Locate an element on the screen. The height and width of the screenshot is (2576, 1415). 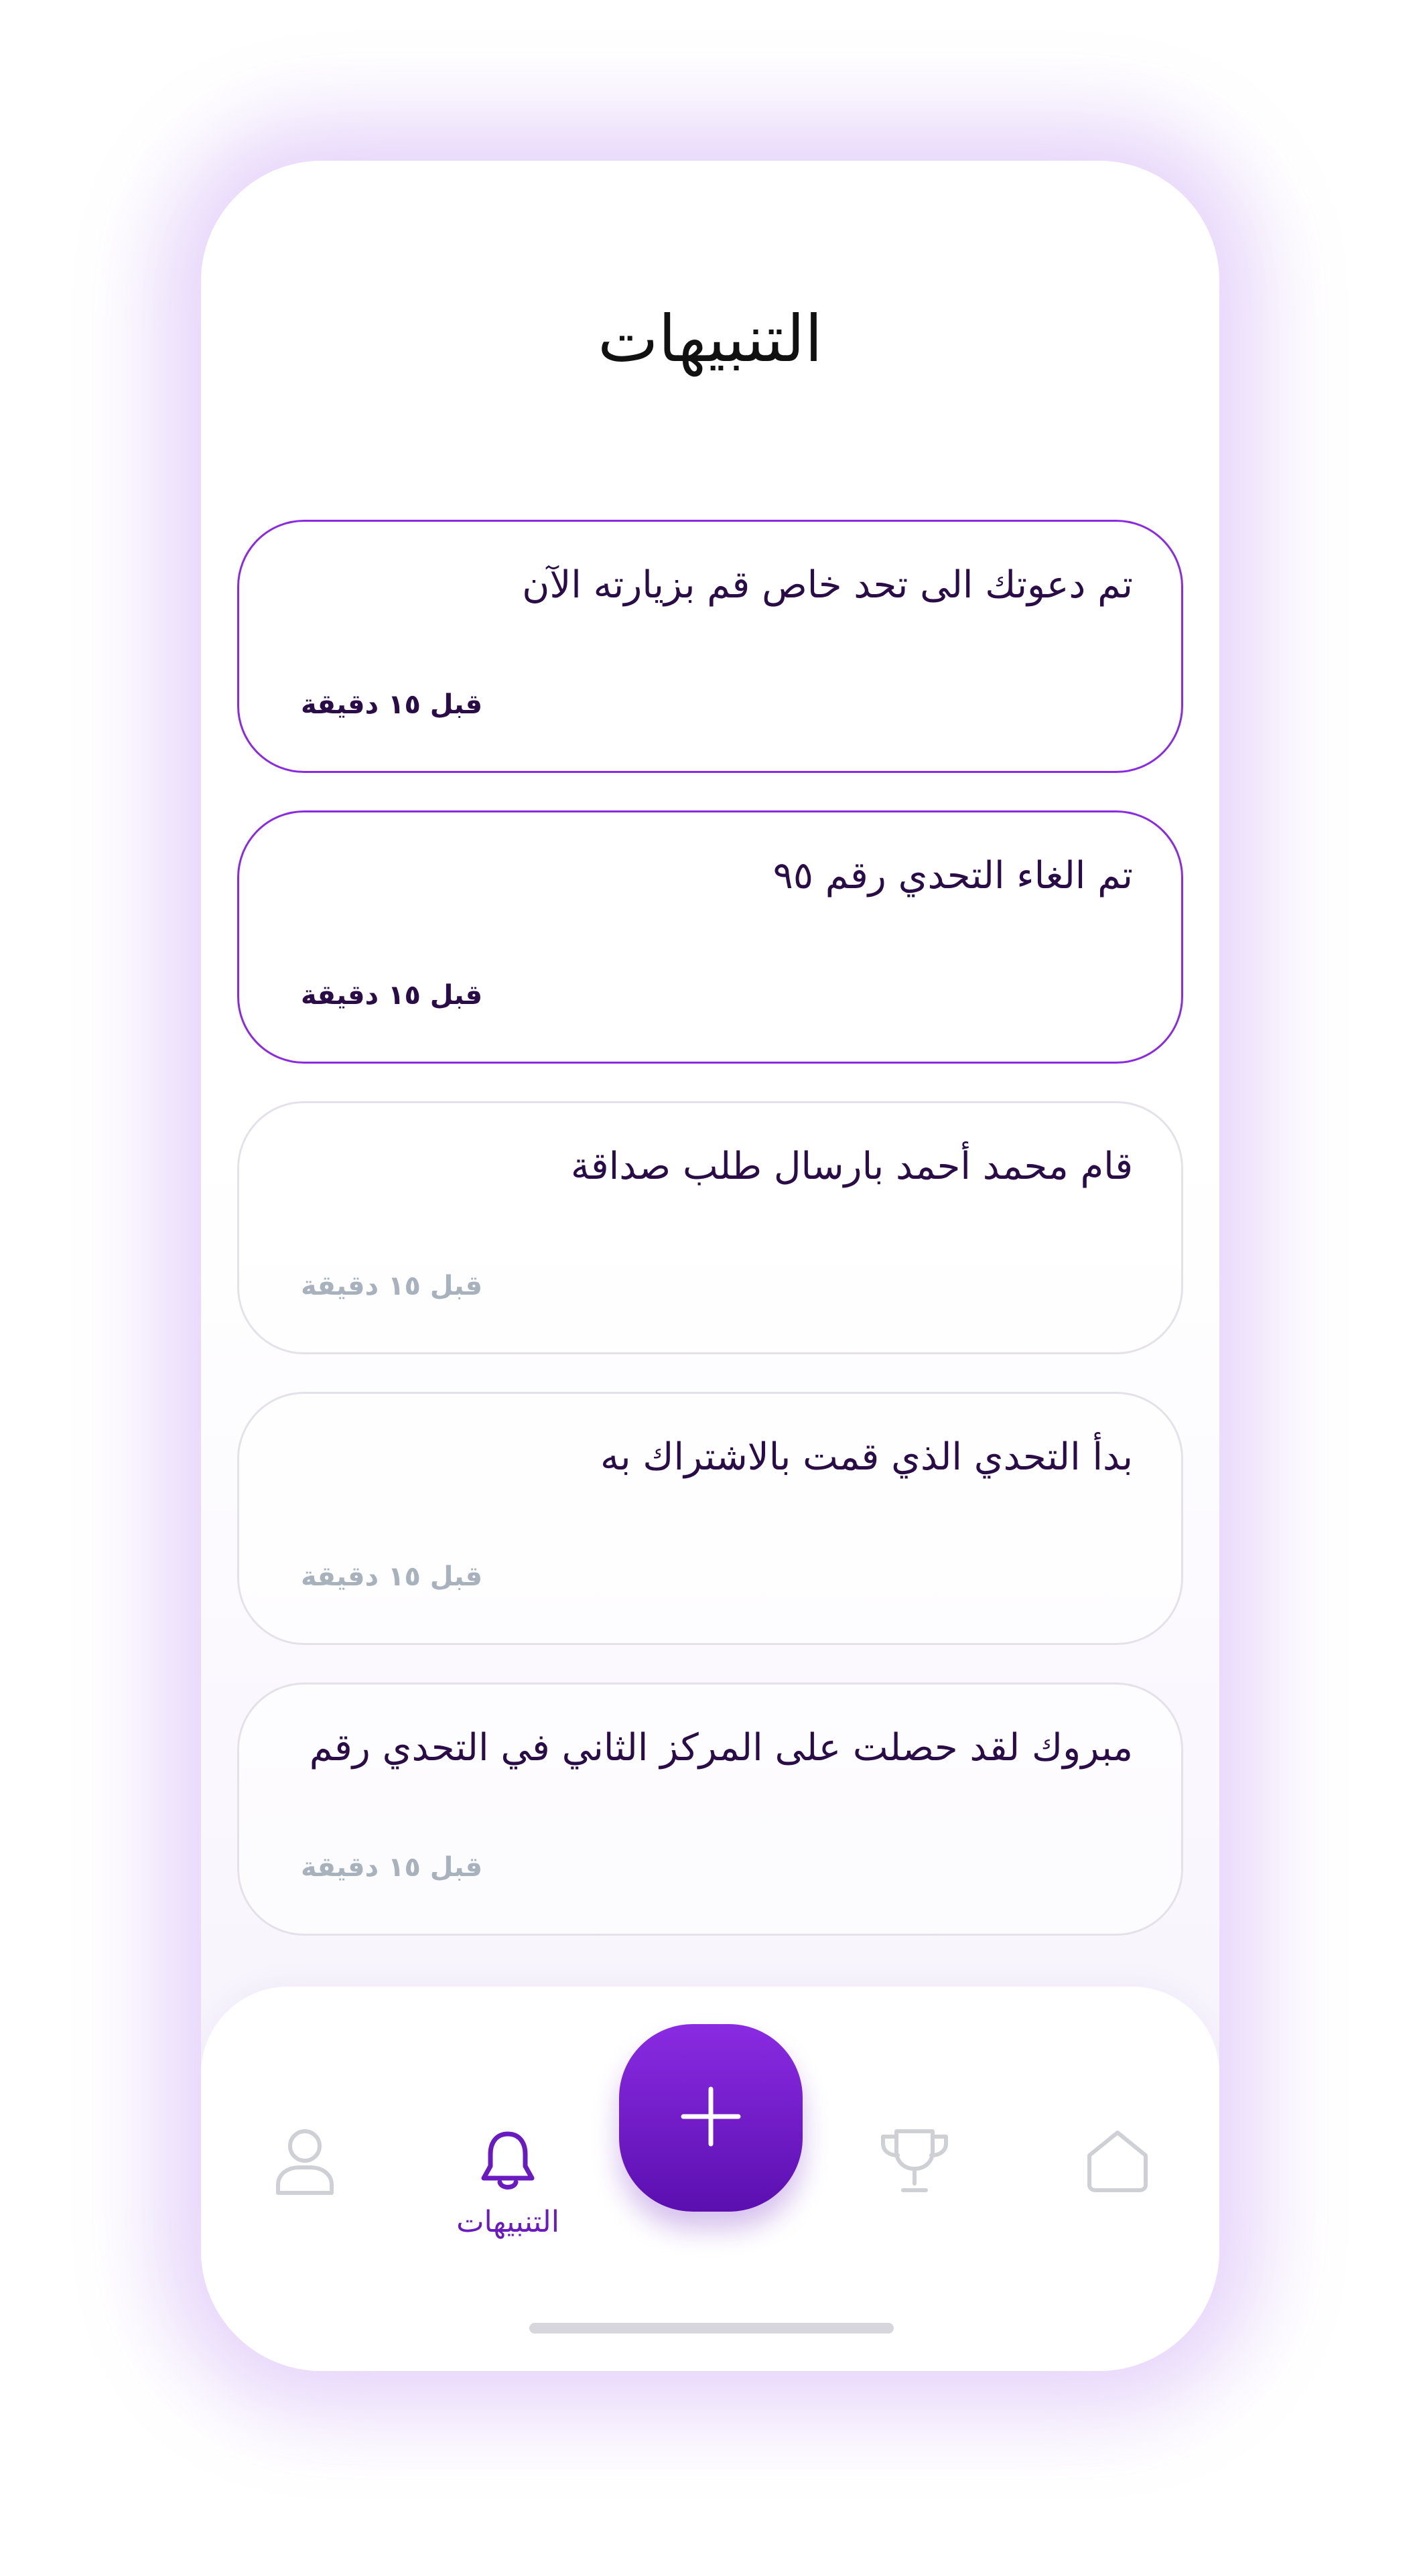
bell-icon is located at coordinates (508, 2161).